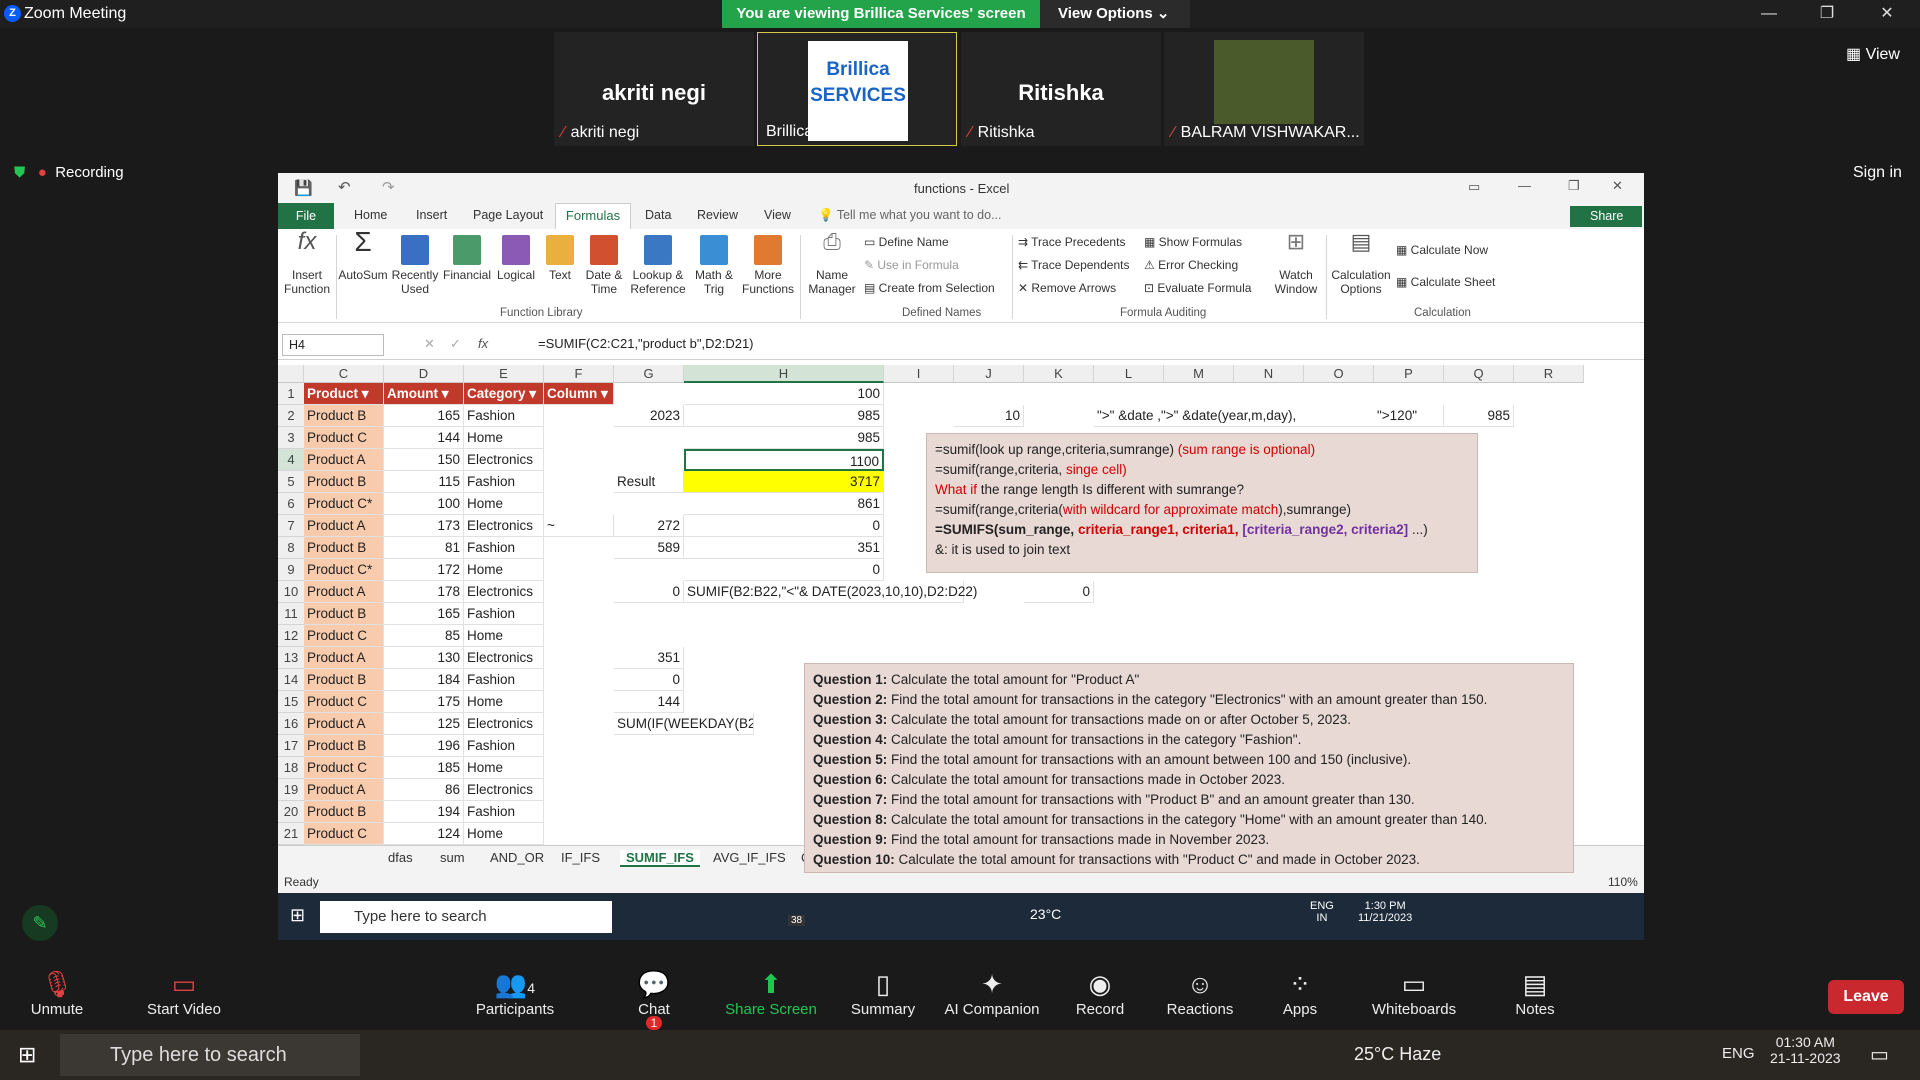 The width and height of the screenshot is (1920, 1080). I want to click on create-from-selection-button: ▤ Create from Selection, so click(929, 288).